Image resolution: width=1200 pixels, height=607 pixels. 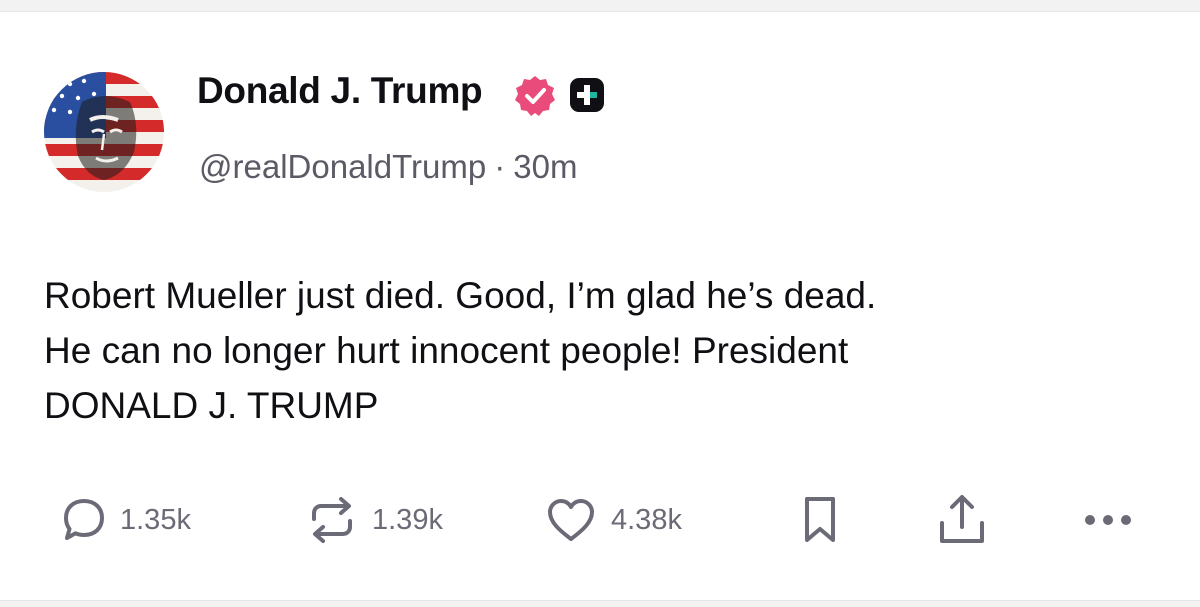 I want to click on heart-icon, so click(x=571, y=520).